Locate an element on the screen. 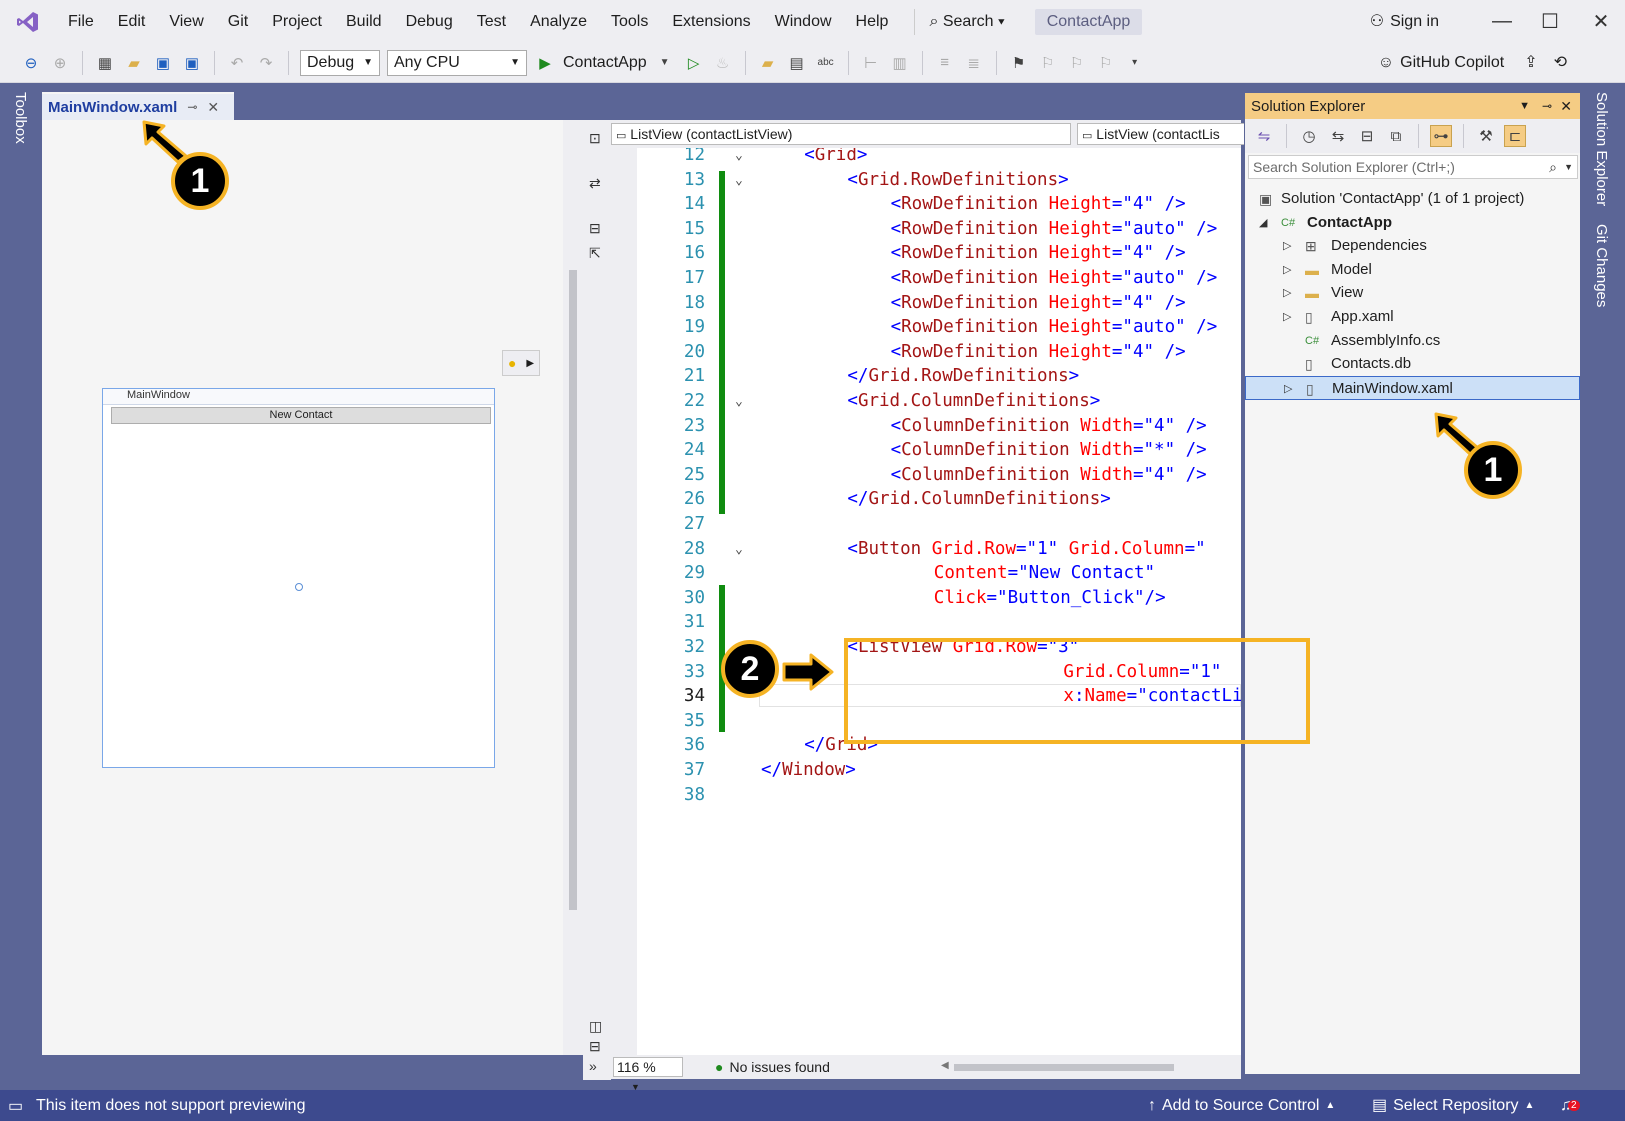  navigate-back-icon: ⊖ is located at coordinates (31, 63).